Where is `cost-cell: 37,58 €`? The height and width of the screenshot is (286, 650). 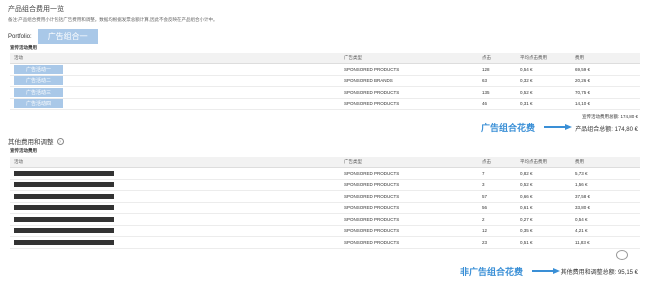
cost-cell: 37,58 € is located at coordinates (605, 196).